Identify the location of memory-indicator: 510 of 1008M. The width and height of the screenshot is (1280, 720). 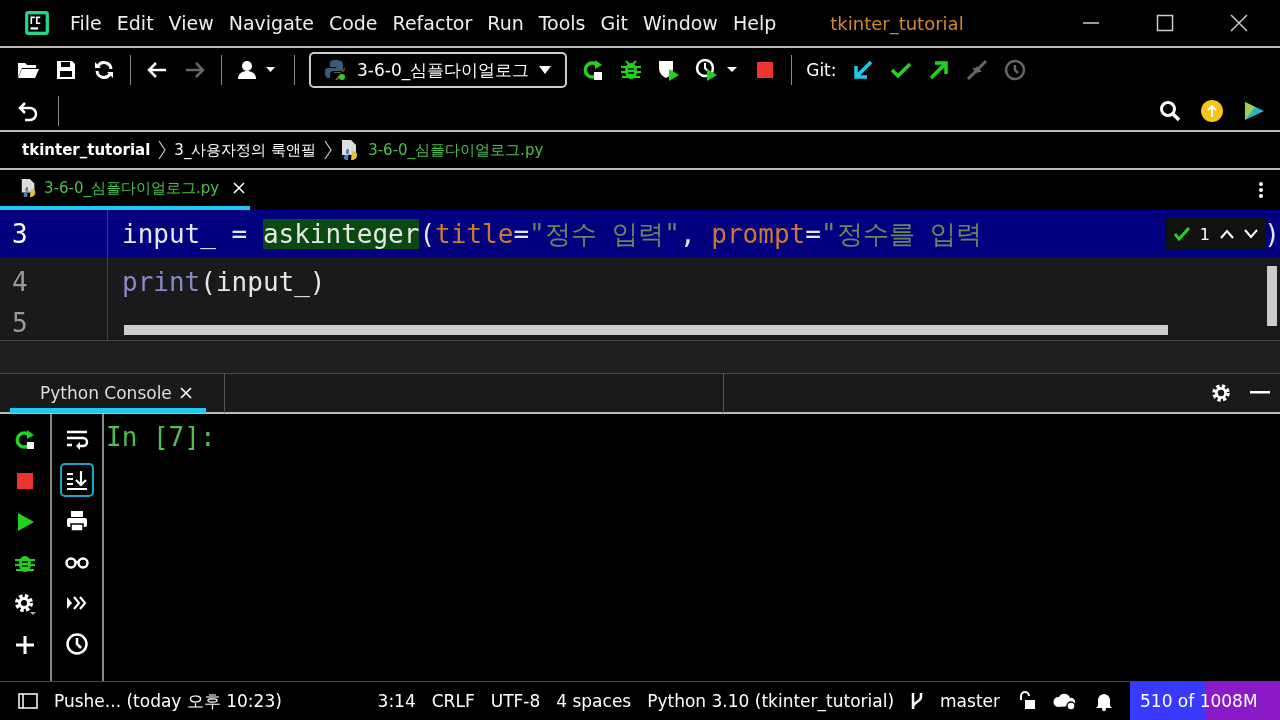
(1205, 701).